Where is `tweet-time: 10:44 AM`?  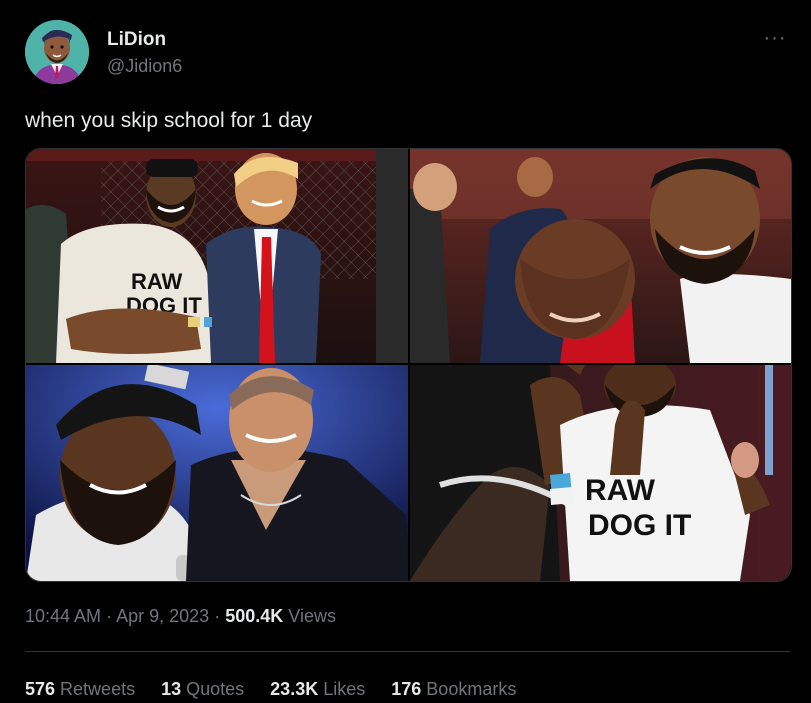 tweet-time: 10:44 AM is located at coordinates (63, 616).